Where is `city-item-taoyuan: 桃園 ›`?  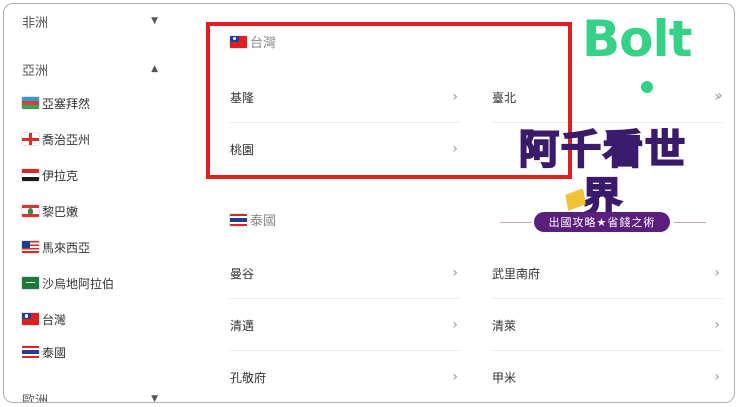
city-item-taoyuan: 桃園 › is located at coordinates (345, 149).